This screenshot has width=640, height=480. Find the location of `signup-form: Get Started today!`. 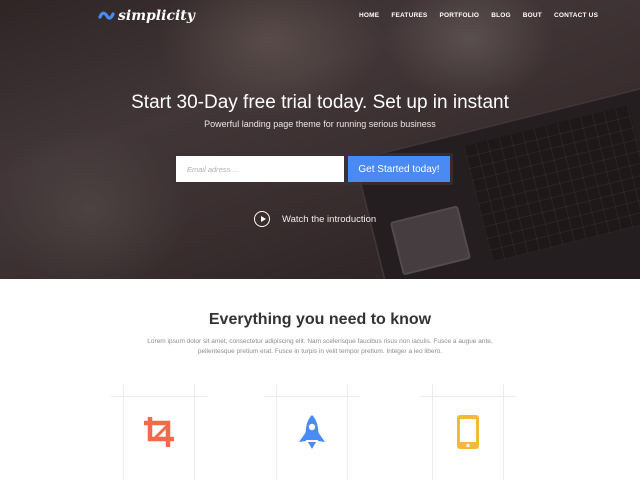

signup-form: Get Started today! is located at coordinates (313, 169).